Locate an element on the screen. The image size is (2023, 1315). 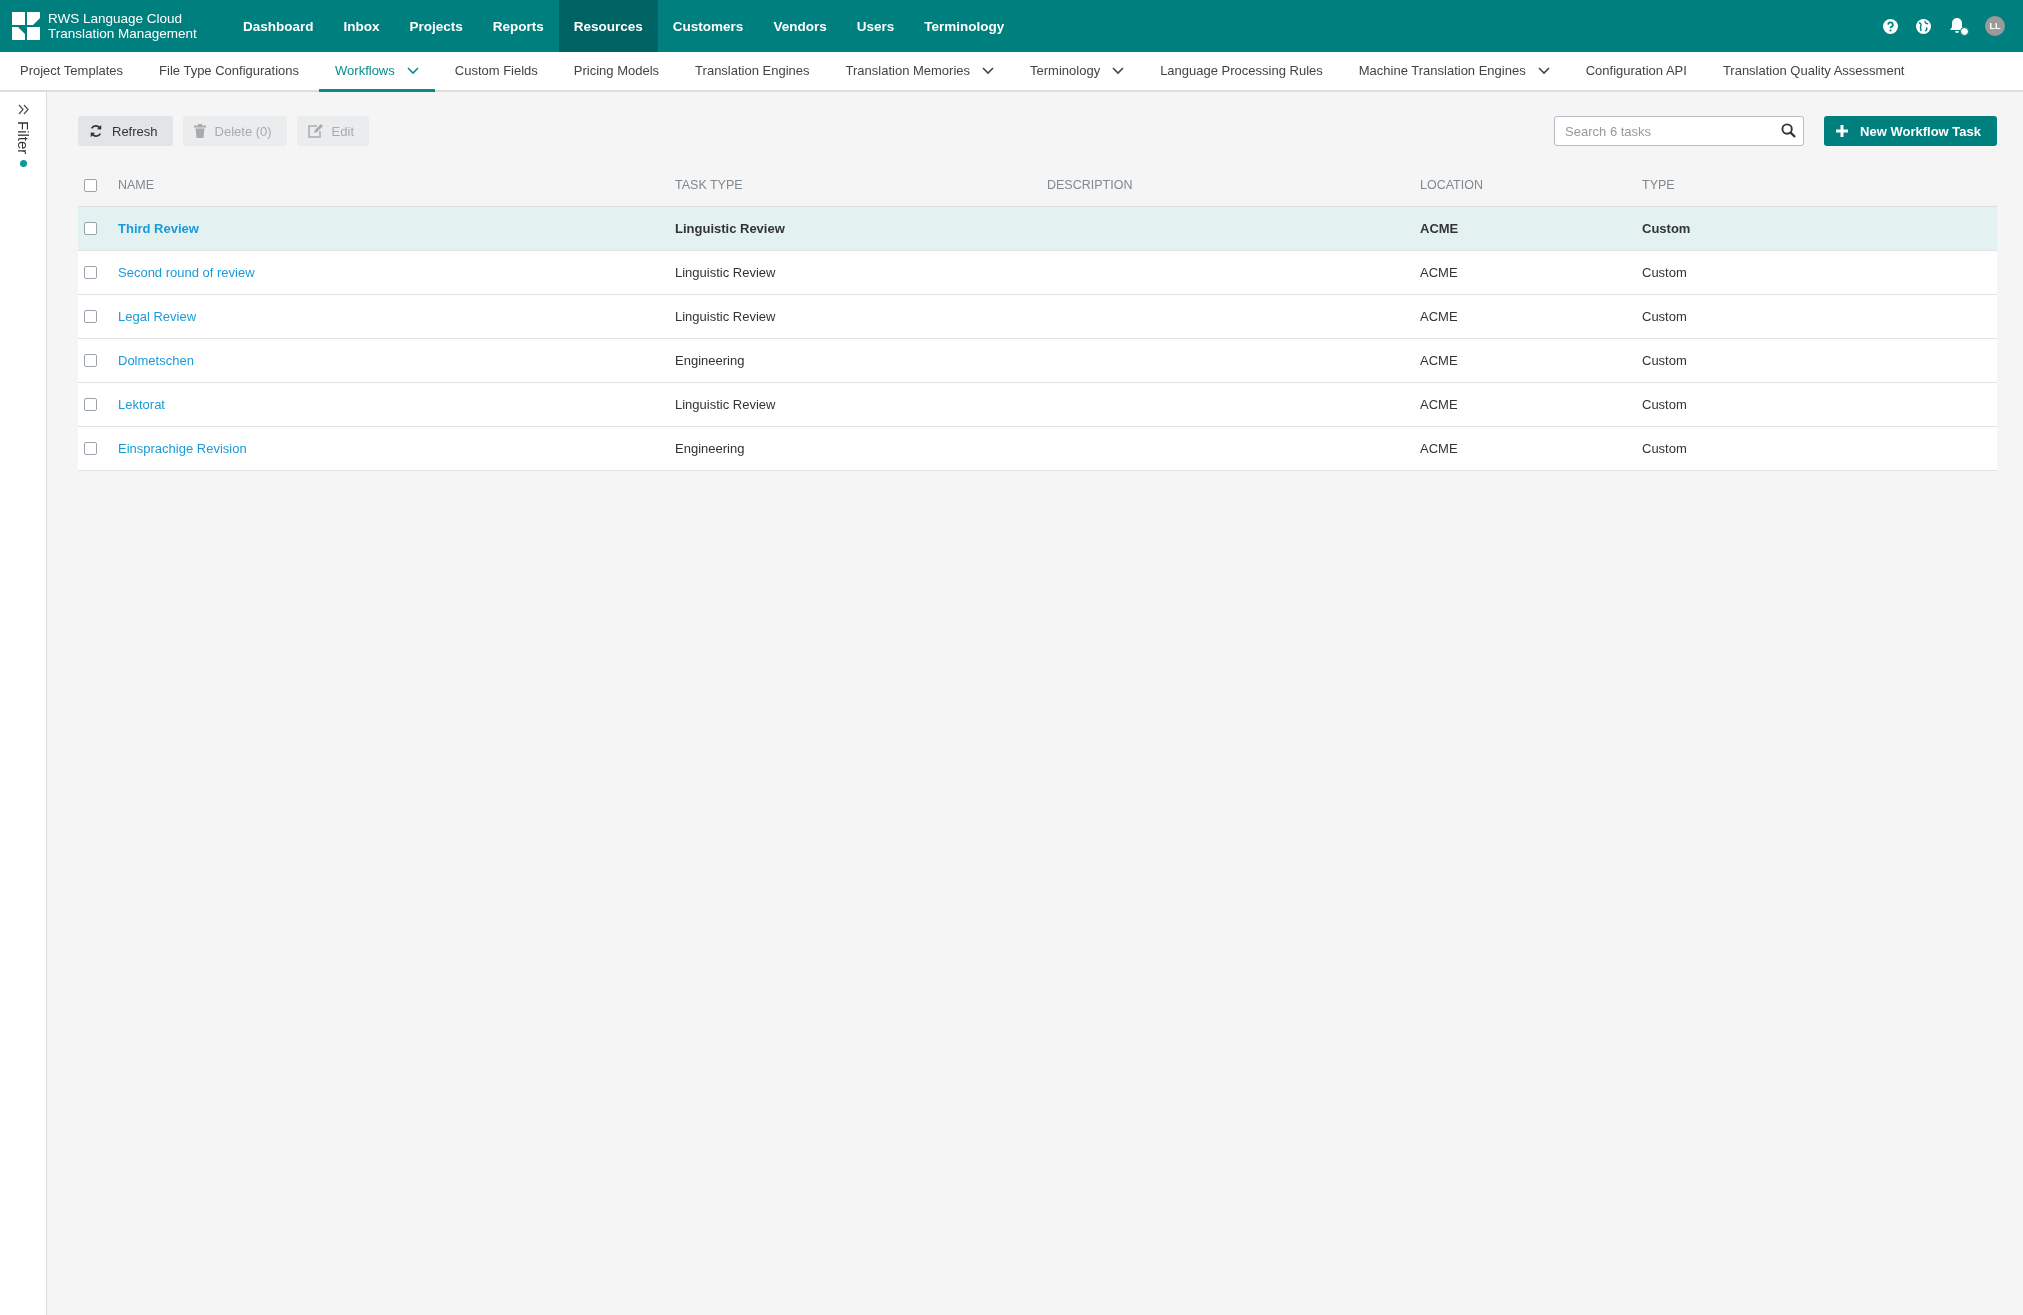
logo-icon is located at coordinates (26, 26).